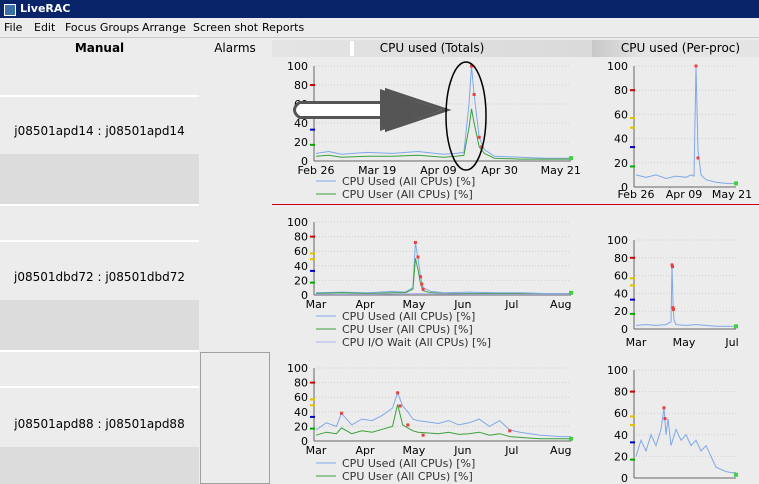 Image resolution: width=759 pixels, height=484 pixels. I want to click on alarms-header: Alarms, so click(235, 48).